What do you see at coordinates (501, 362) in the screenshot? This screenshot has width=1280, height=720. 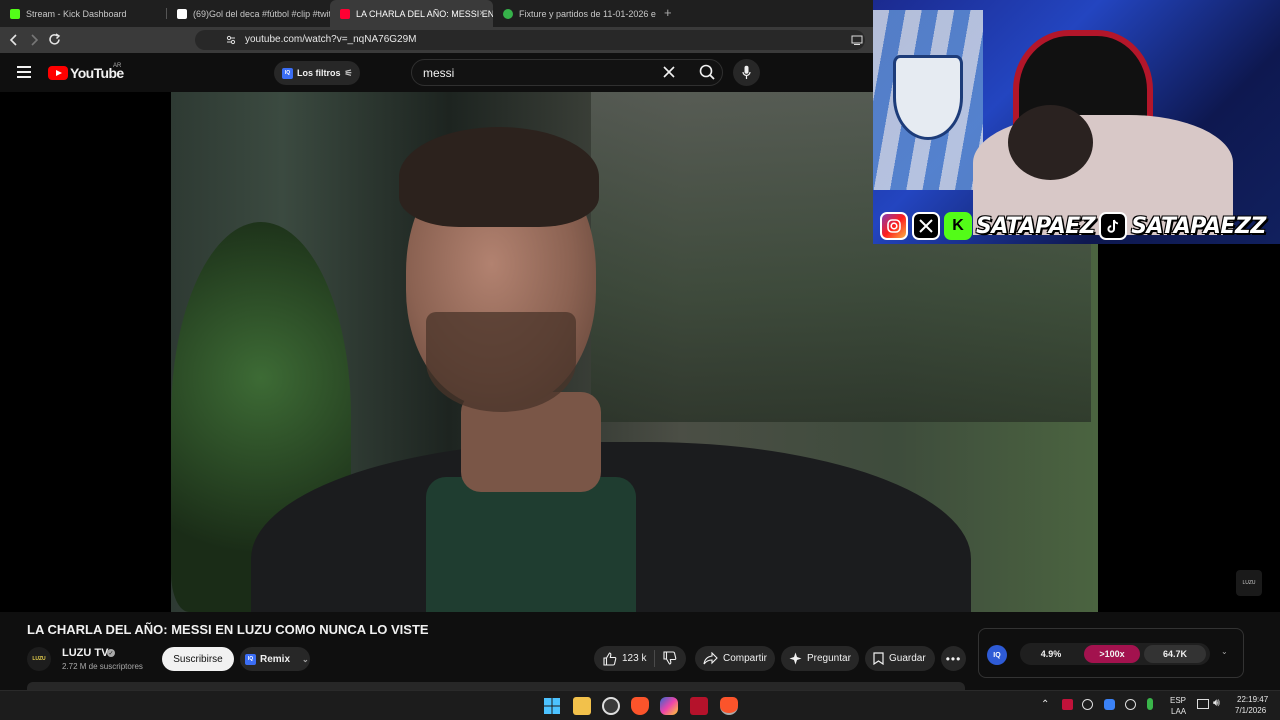 I see `person-beard` at bounding box center [501, 362].